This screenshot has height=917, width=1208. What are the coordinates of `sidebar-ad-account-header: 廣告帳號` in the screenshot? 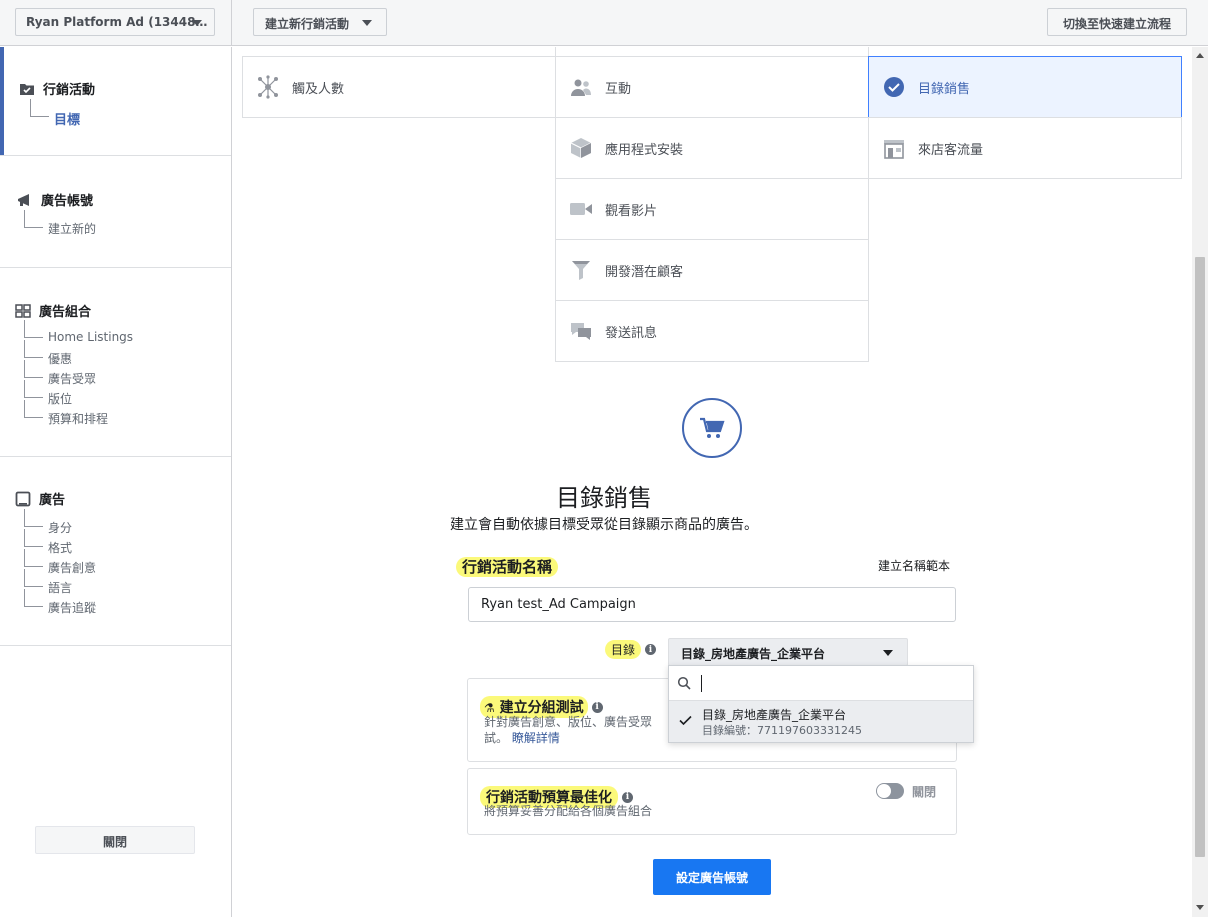 It's located at (55, 199).